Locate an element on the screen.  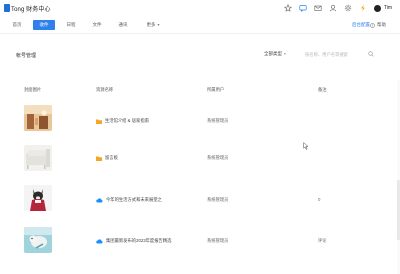
star-icon is located at coordinates (287, 8).